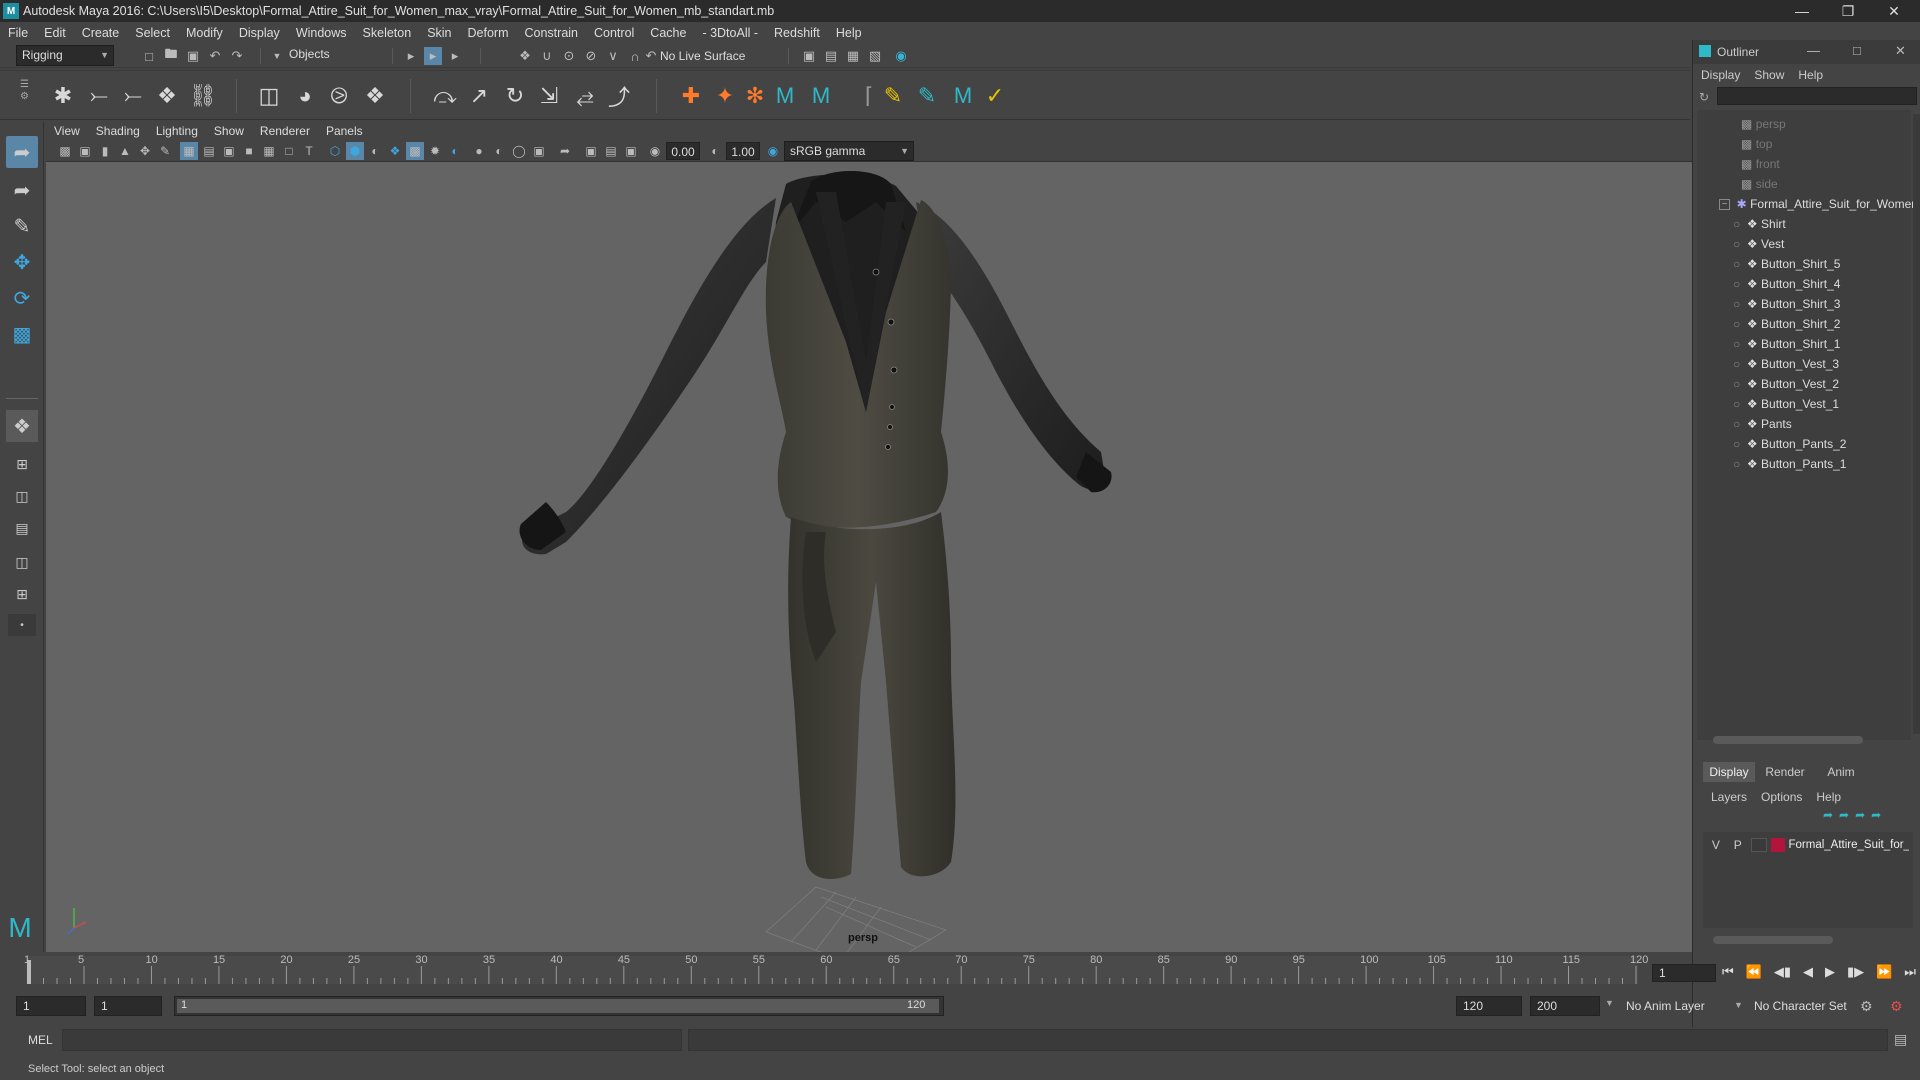  What do you see at coordinates (22, 625) in the screenshot?
I see `layout-more-icon: •` at bounding box center [22, 625].